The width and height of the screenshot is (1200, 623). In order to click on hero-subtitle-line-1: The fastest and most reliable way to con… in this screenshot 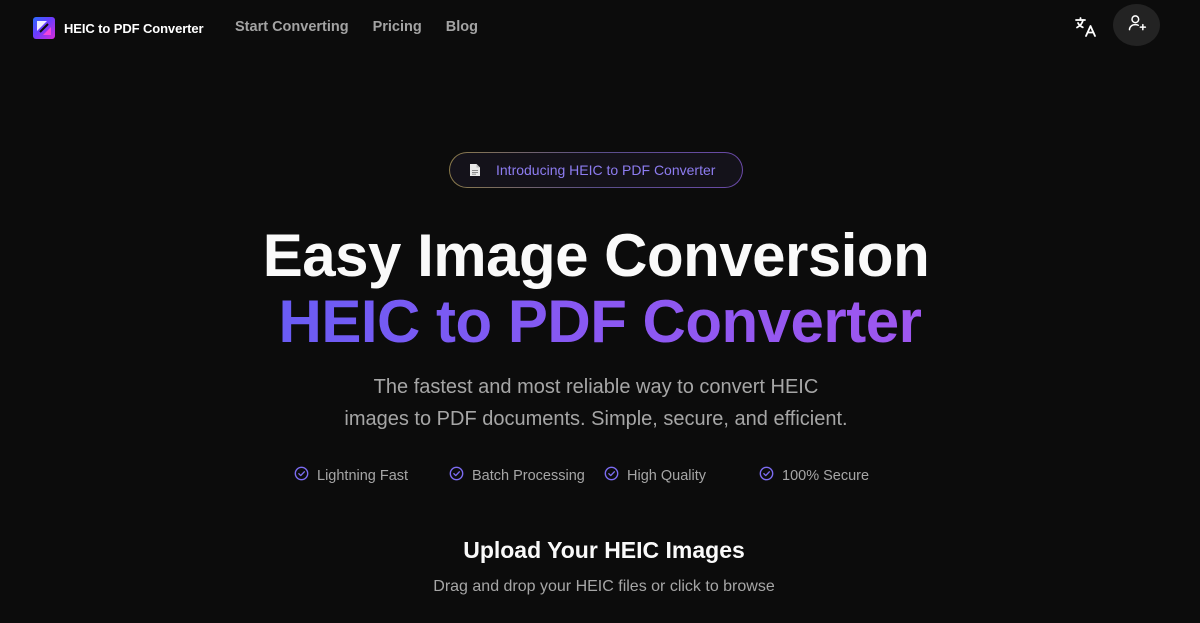, I will do `click(596, 387)`.